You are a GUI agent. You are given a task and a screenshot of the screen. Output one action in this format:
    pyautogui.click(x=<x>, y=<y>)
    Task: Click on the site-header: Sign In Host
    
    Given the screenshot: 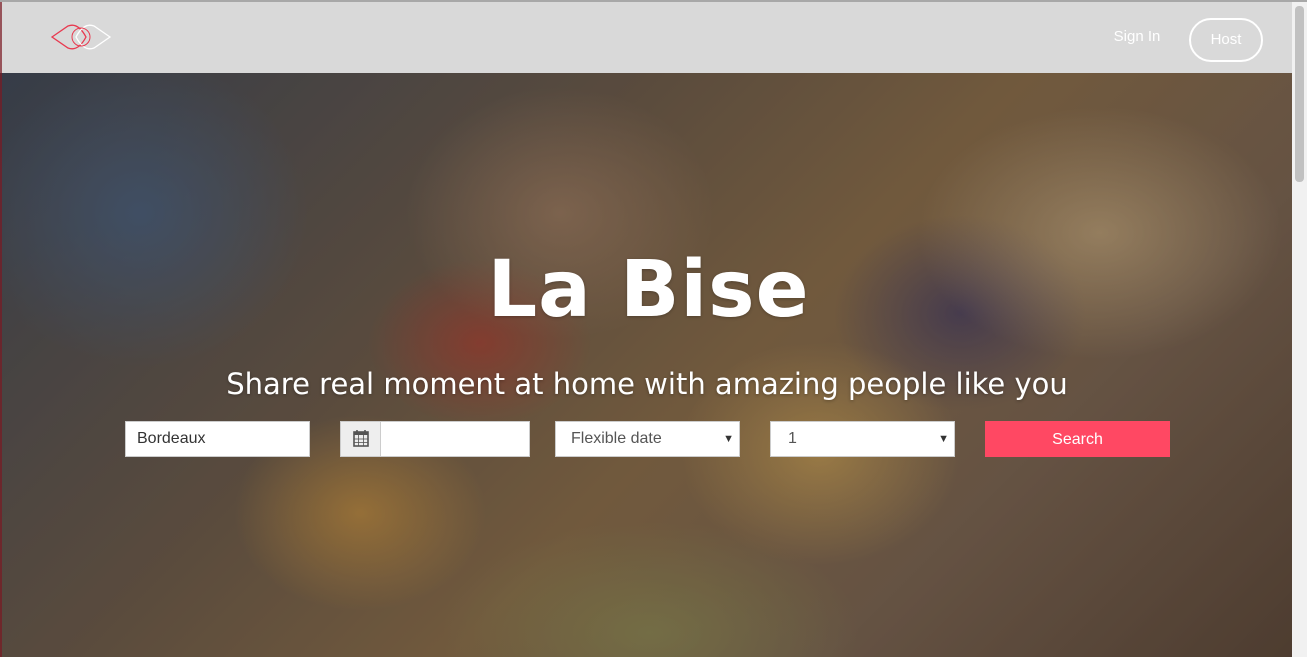 What is the action you would take?
    pyautogui.click(x=646, y=37)
    